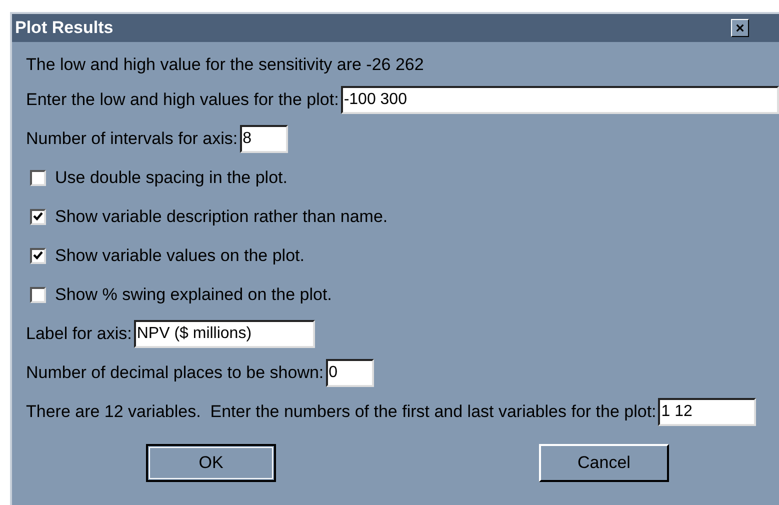  Describe the element at coordinates (264, 138) in the screenshot. I see `input-field: 8` at that location.